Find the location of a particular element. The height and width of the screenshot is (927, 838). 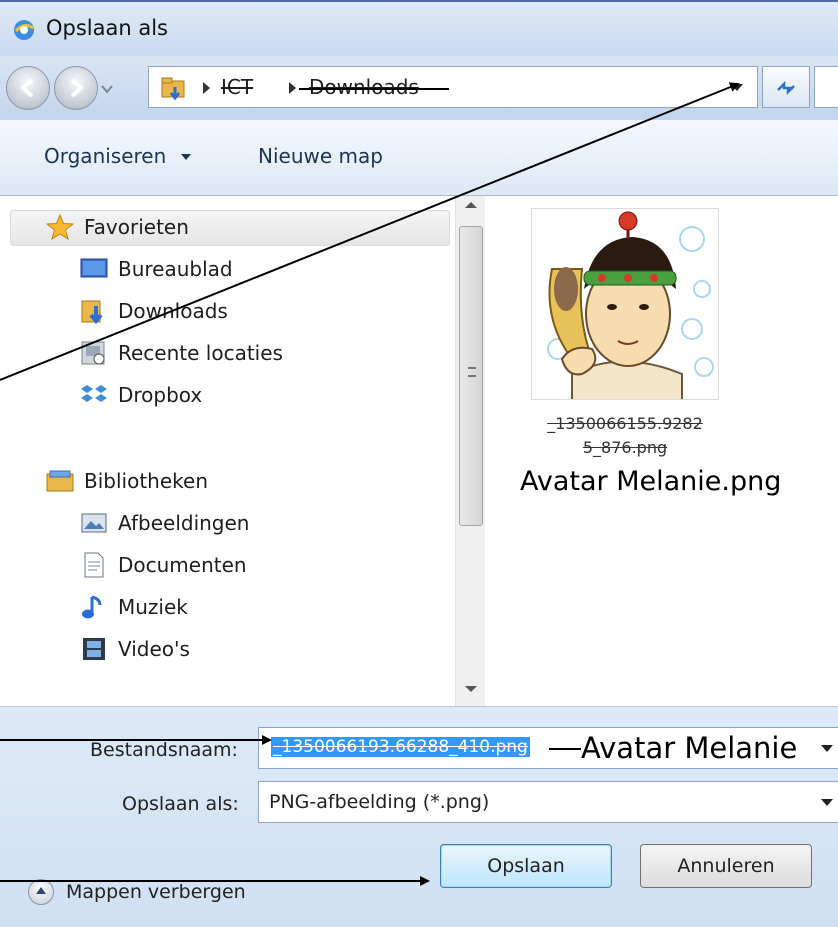

filename-input: _1350066193.66288_410.png Avatar Melanie is located at coordinates (548, 748).